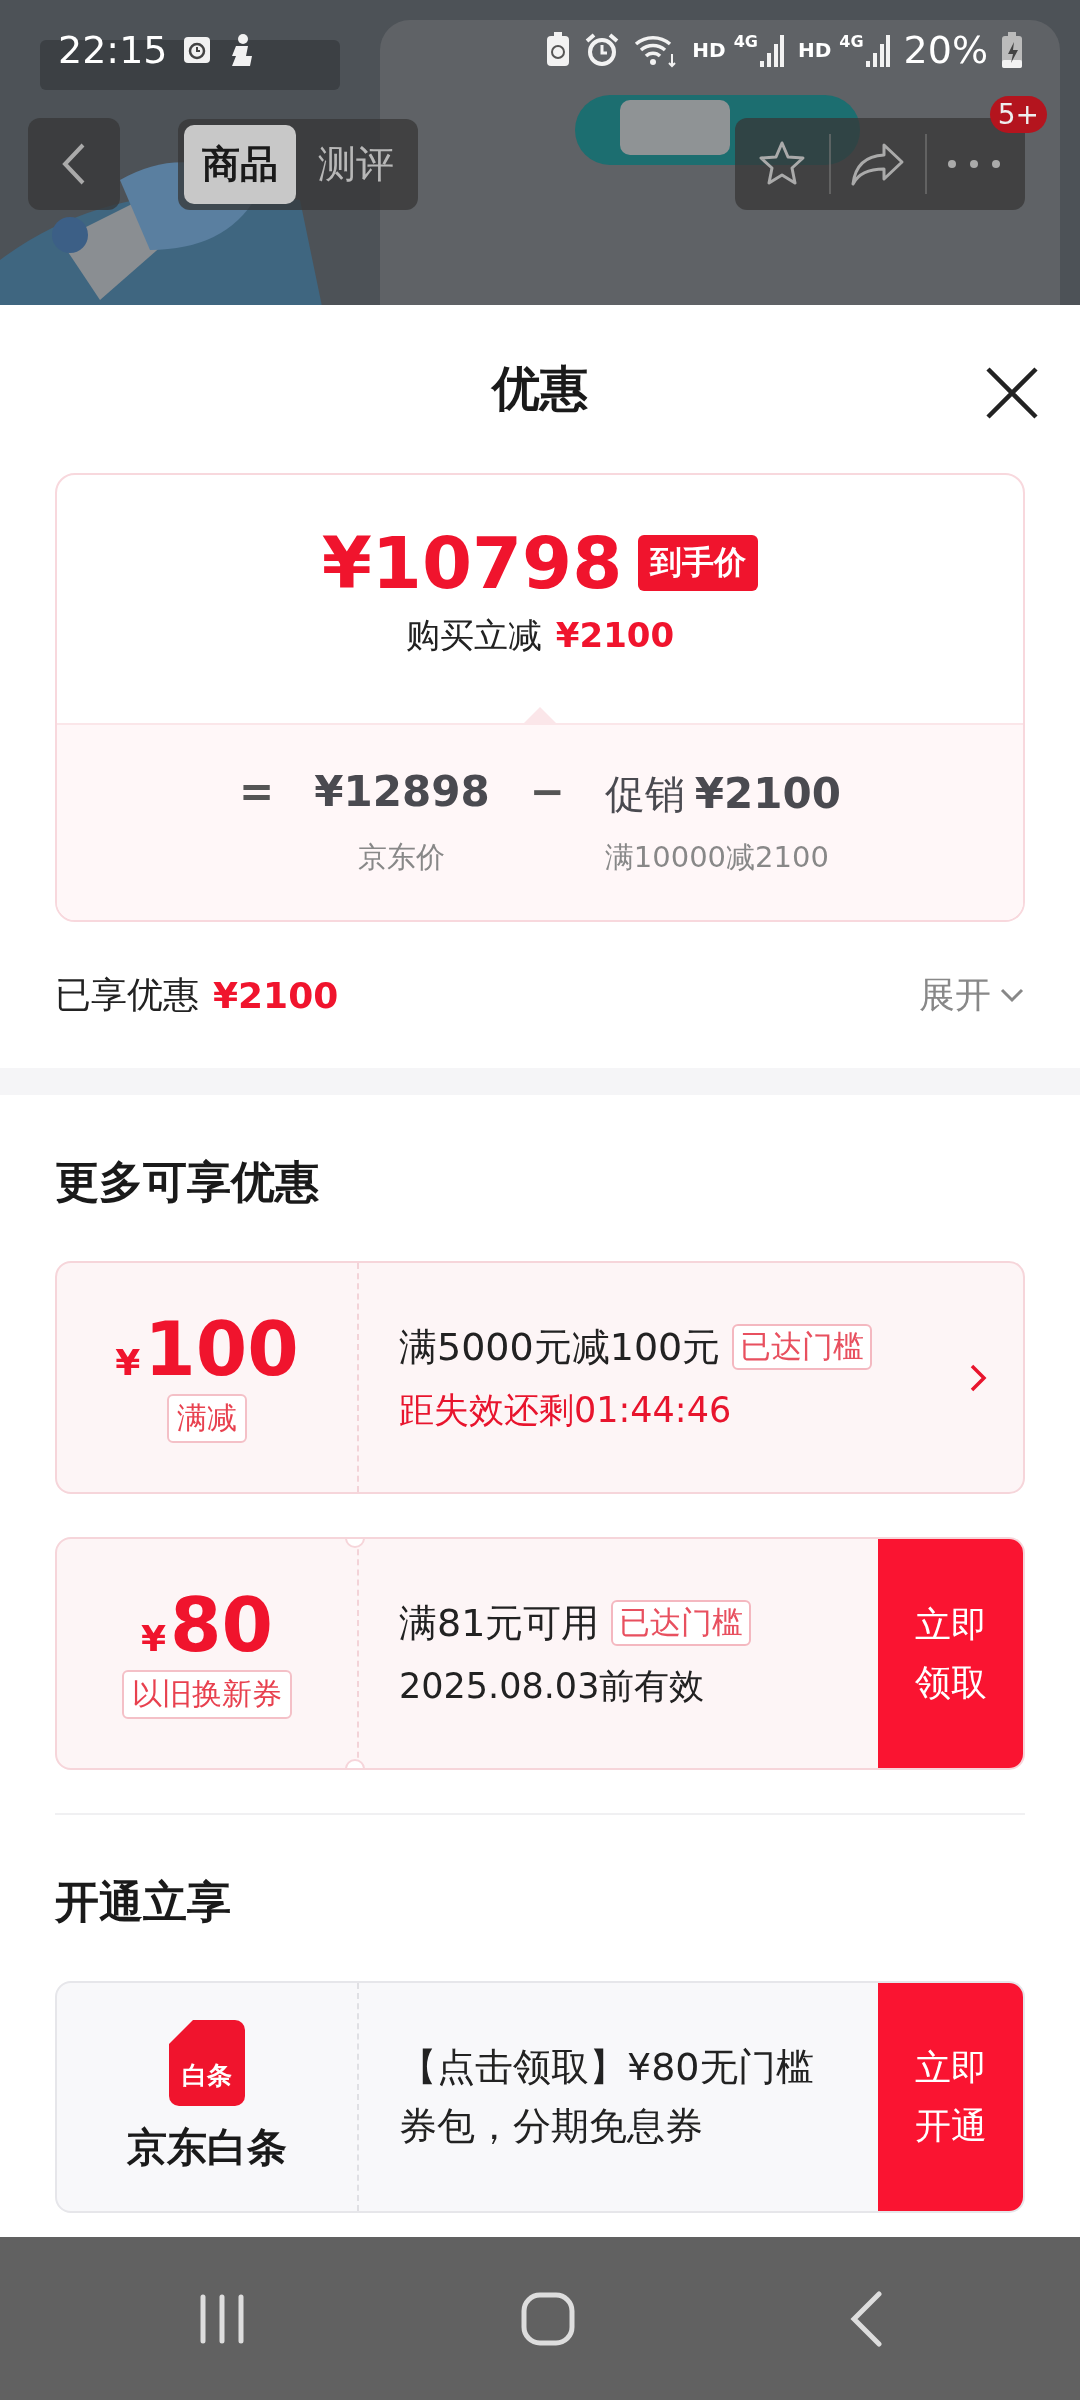 The image size is (1080, 2400). What do you see at coordinates (207, 1349) in the screenshot?
I see `coupon-amount: ¥100` at bounding box center [207, 1349].